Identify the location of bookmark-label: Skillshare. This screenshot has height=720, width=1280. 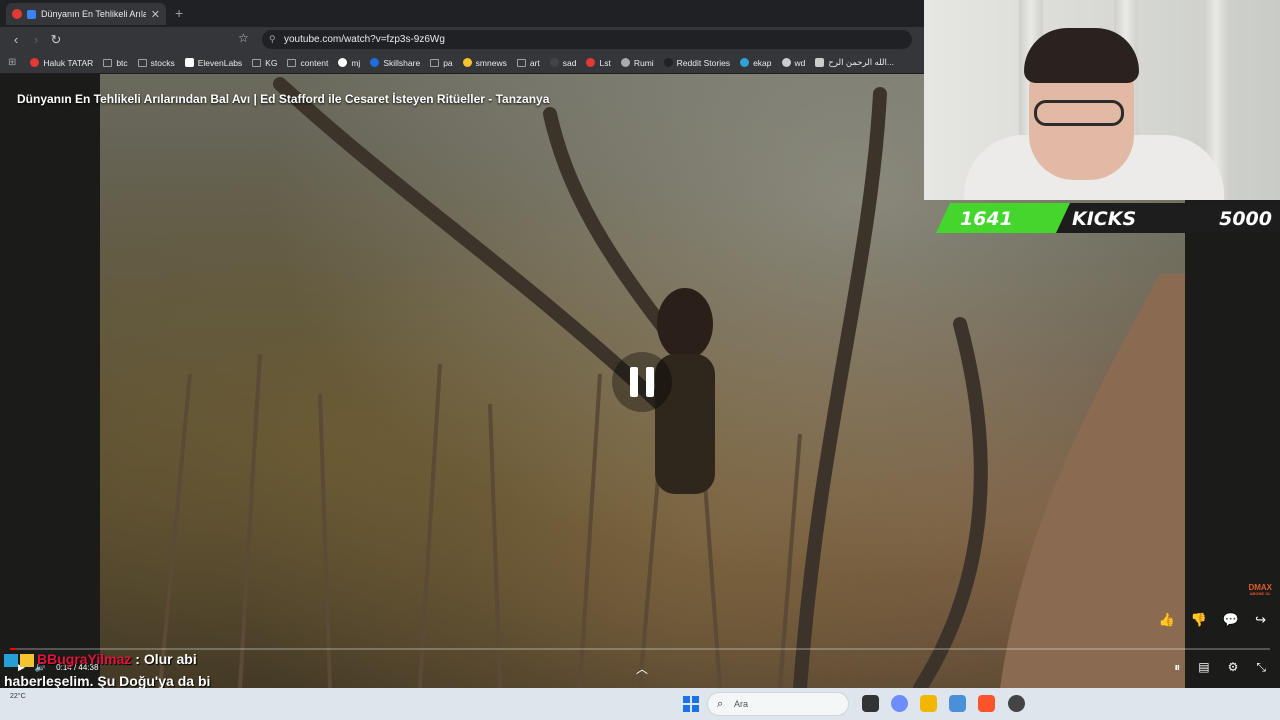
(402, 62).